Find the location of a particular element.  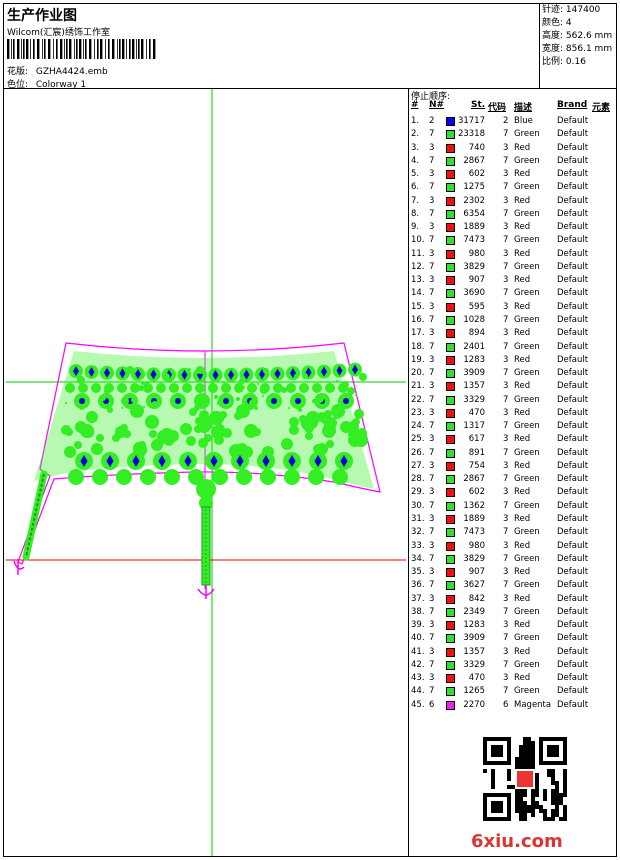

stop-row: 1. 2 31717 2 Blue Default is located at coordinates (513, 121).